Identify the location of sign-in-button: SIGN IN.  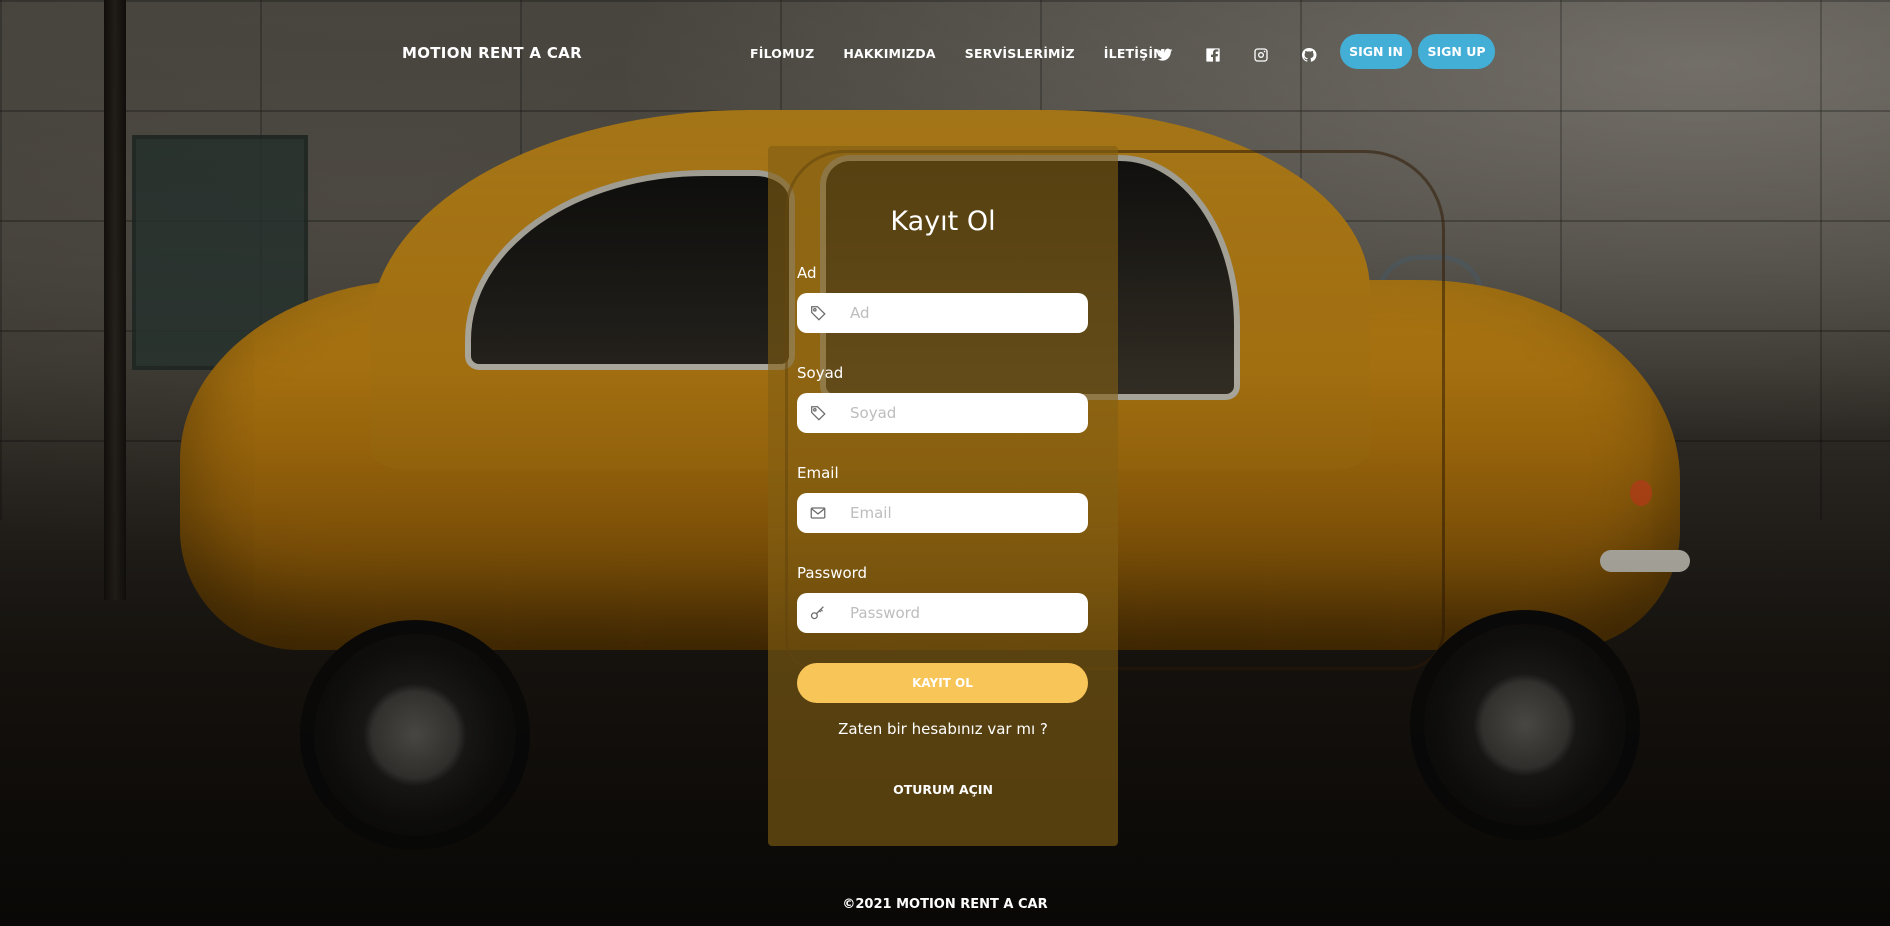
(1376, 51).